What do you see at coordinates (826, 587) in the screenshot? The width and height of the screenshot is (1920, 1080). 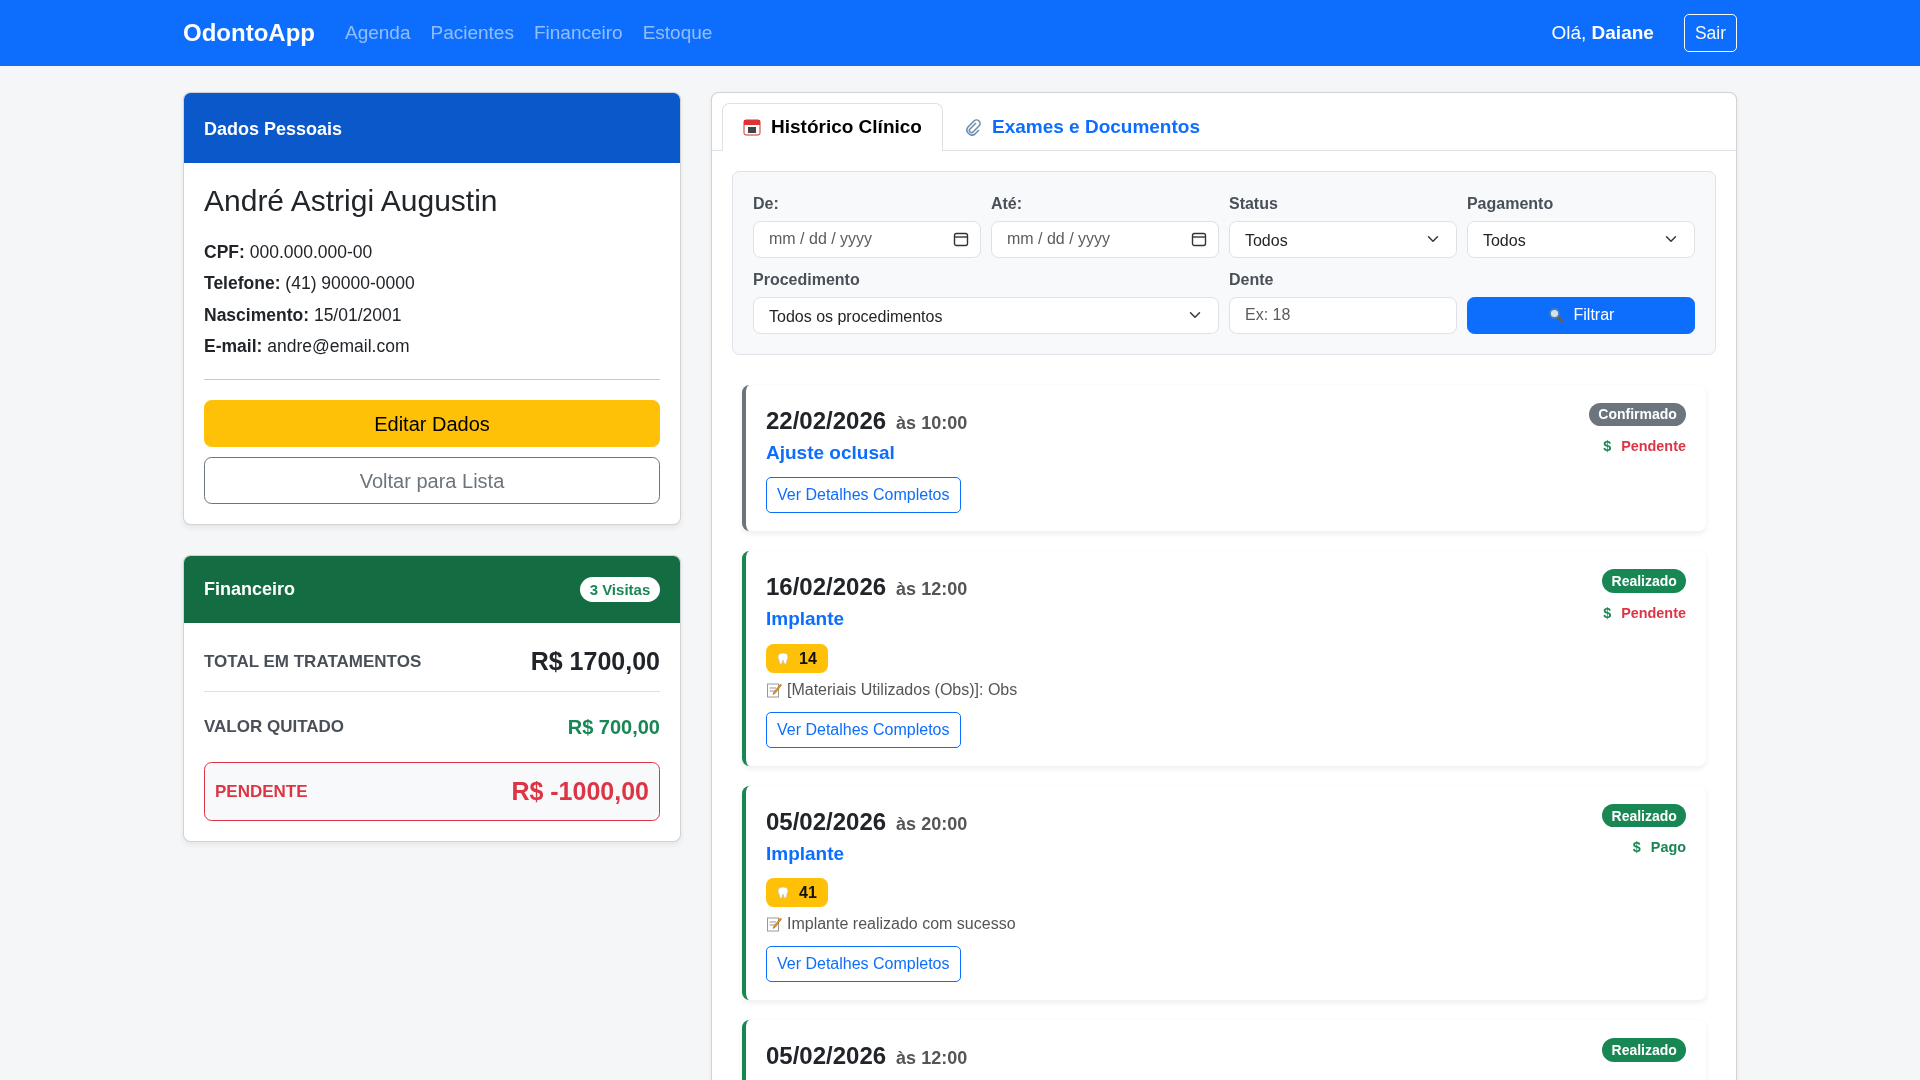 I see `entry-date: 16/02/2026` at bounding box center [826, 587].